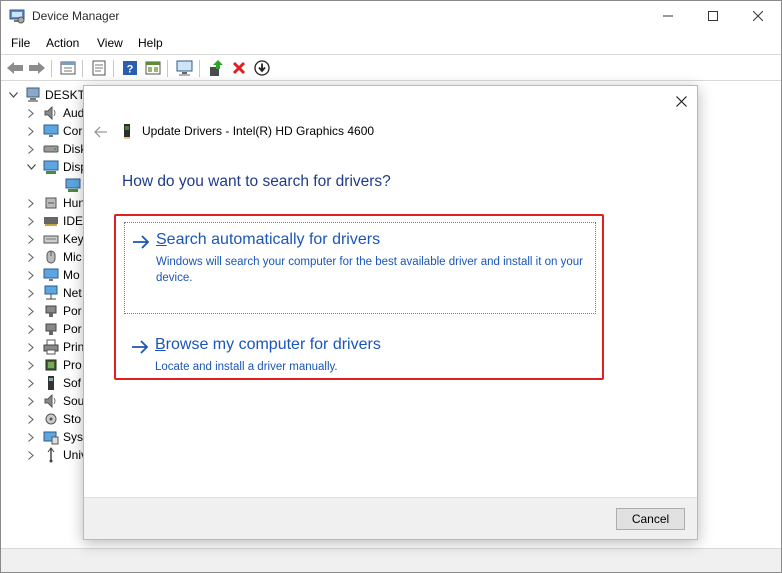 This screenshot has width=782, height=573. I want to click on tree-item: Pro, so click(53, 365).